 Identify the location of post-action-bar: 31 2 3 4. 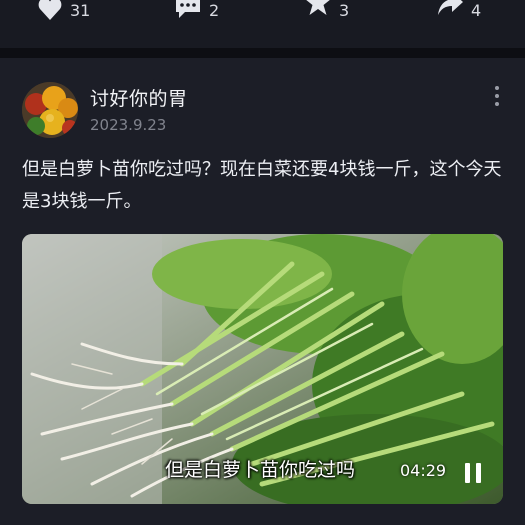
(262, 24).